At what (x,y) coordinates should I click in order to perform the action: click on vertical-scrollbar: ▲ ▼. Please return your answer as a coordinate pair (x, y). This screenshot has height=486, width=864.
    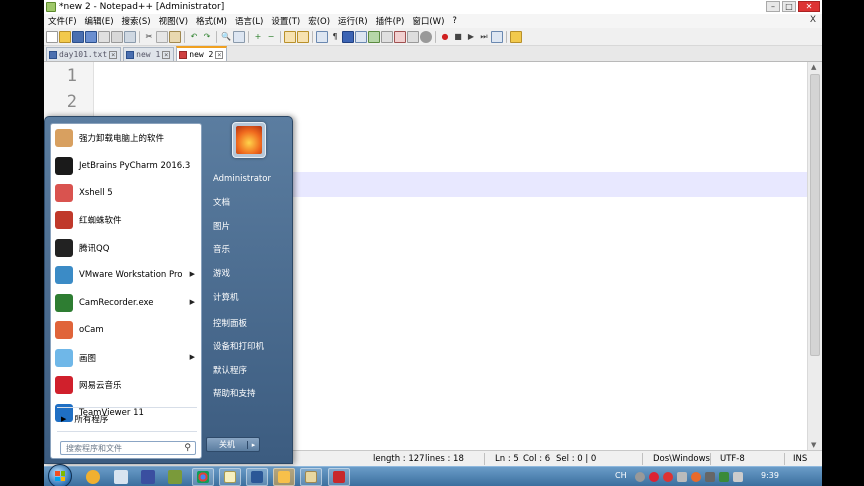
    Looking at the image, I should click on (814, 256).